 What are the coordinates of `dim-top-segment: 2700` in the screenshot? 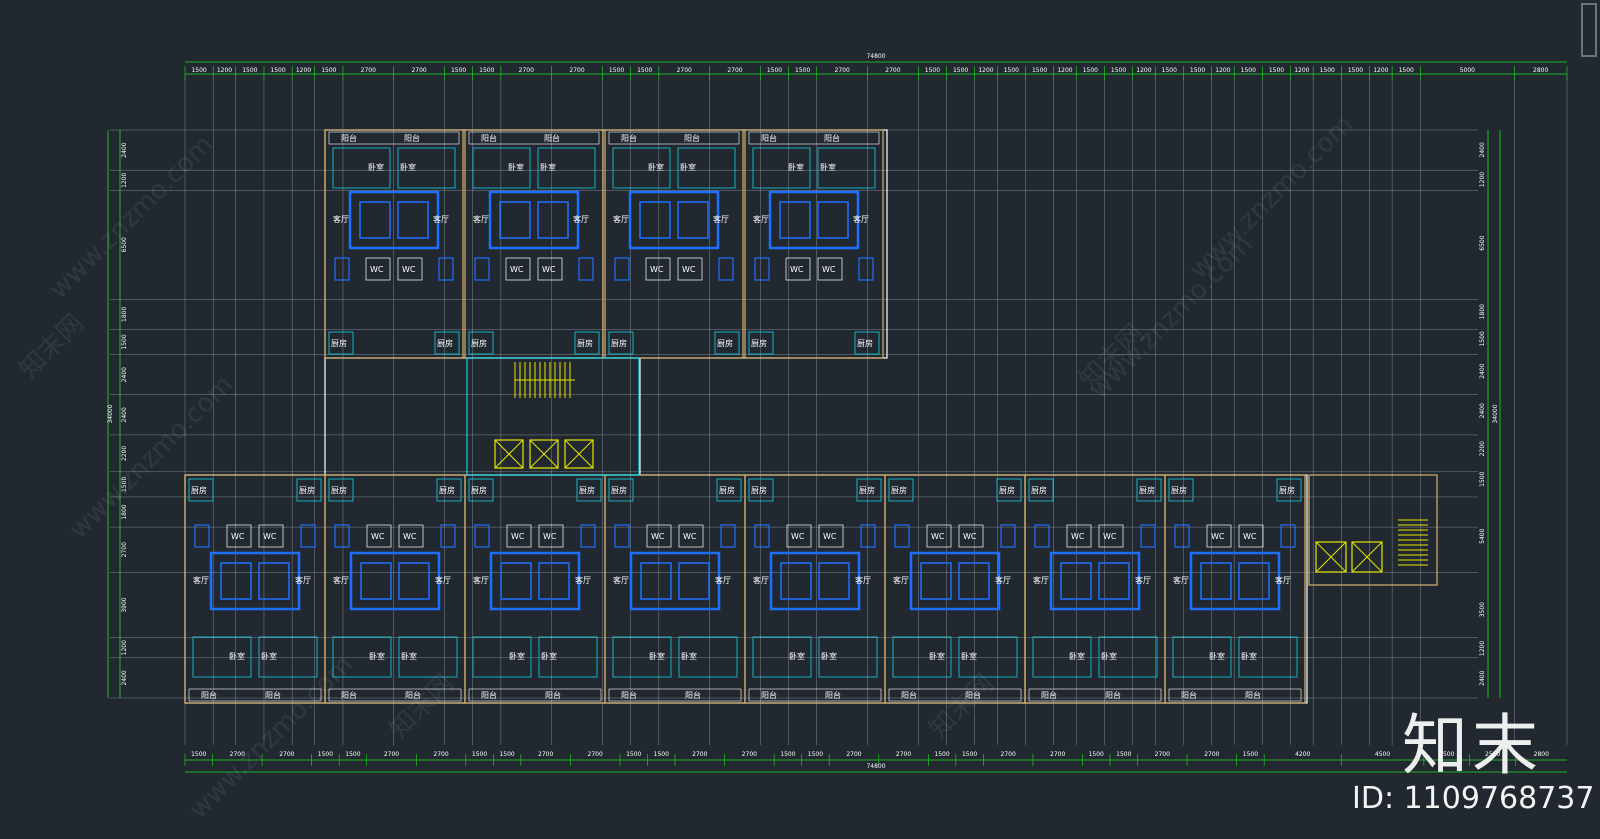 It's located at (368, 70).